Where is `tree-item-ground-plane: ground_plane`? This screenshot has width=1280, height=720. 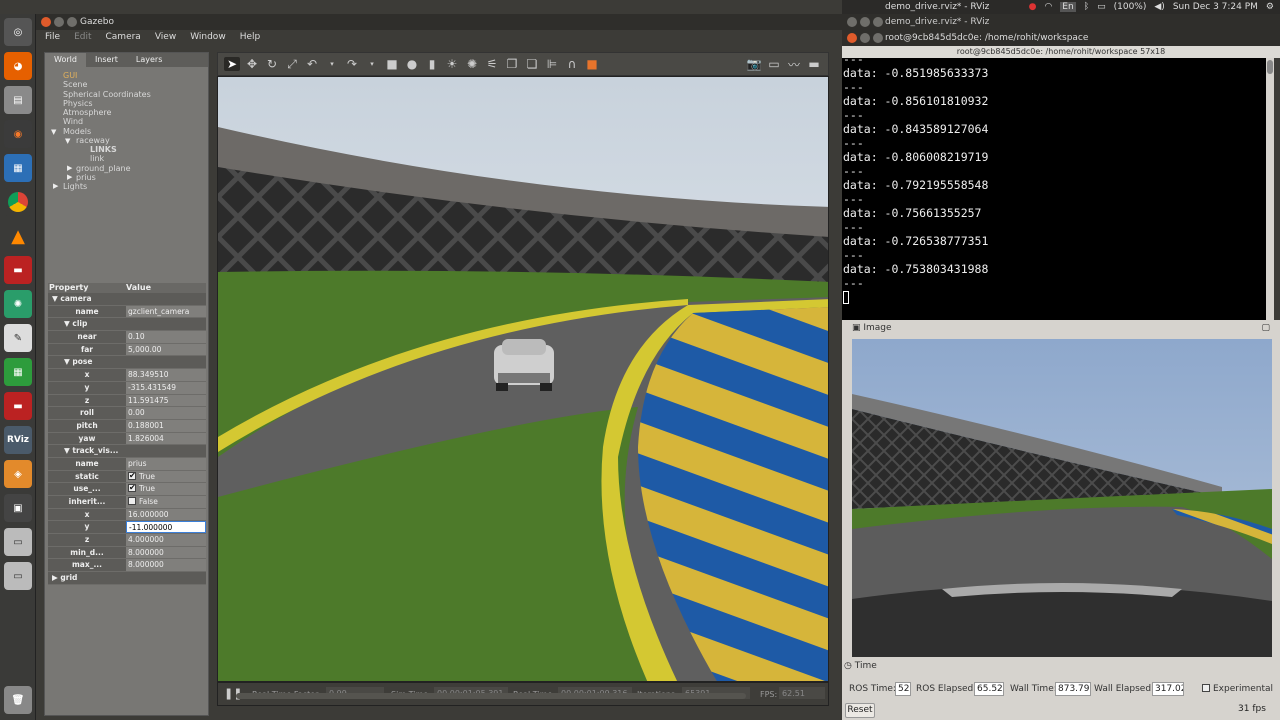 tree-item-ground-plane: ground_plane is located at coordinates (103, 168).